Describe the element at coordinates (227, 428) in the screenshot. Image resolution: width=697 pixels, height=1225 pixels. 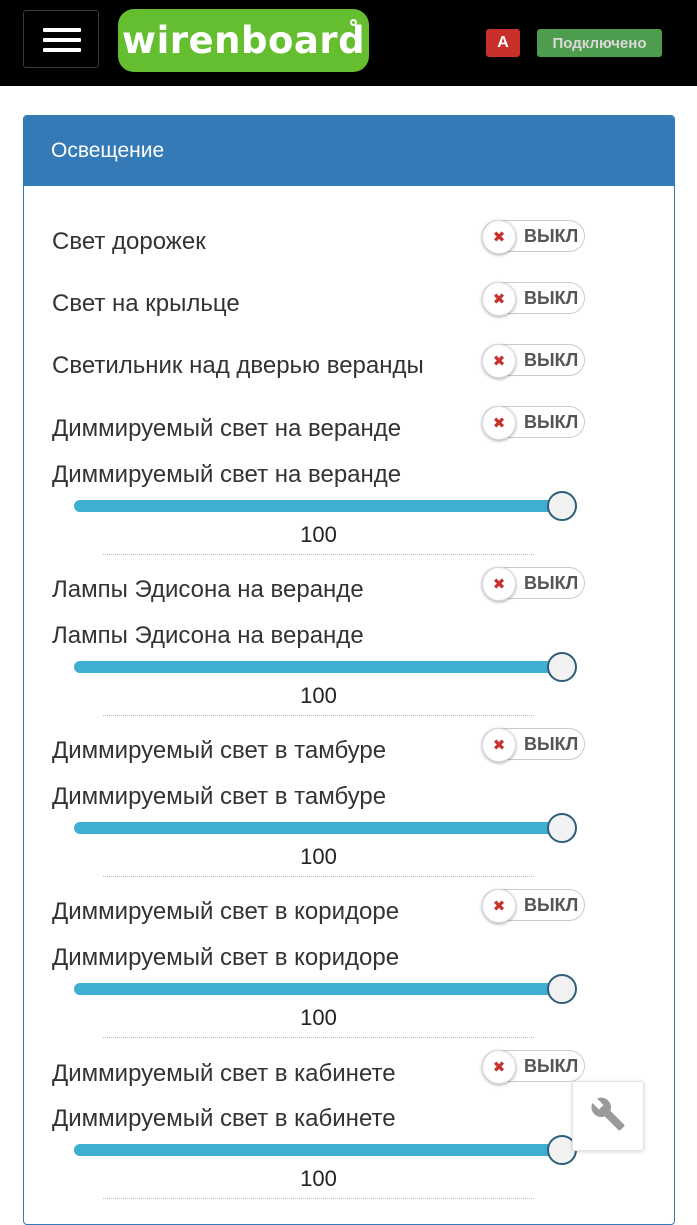
I see `switch-label: Диммируемый свет на веранде` at that location.